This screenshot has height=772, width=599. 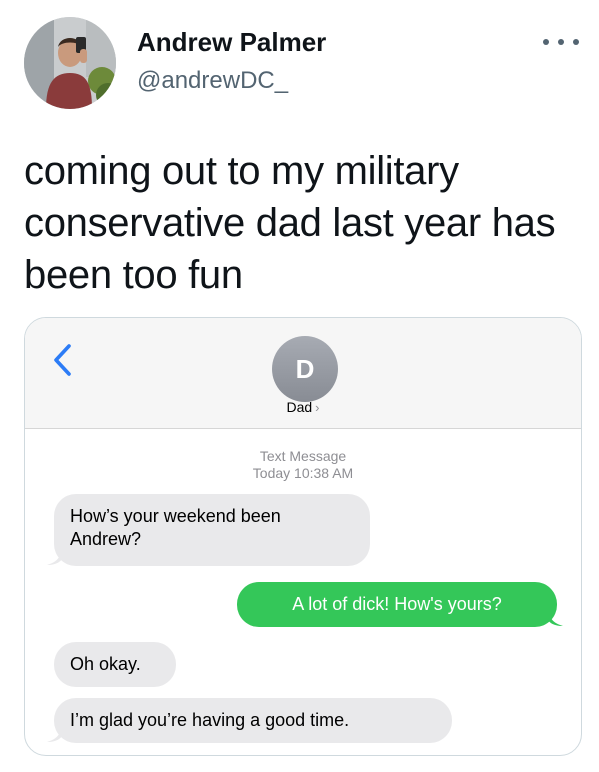 I want to click on message-type-label: Text Message, so click(x=303, y=456).